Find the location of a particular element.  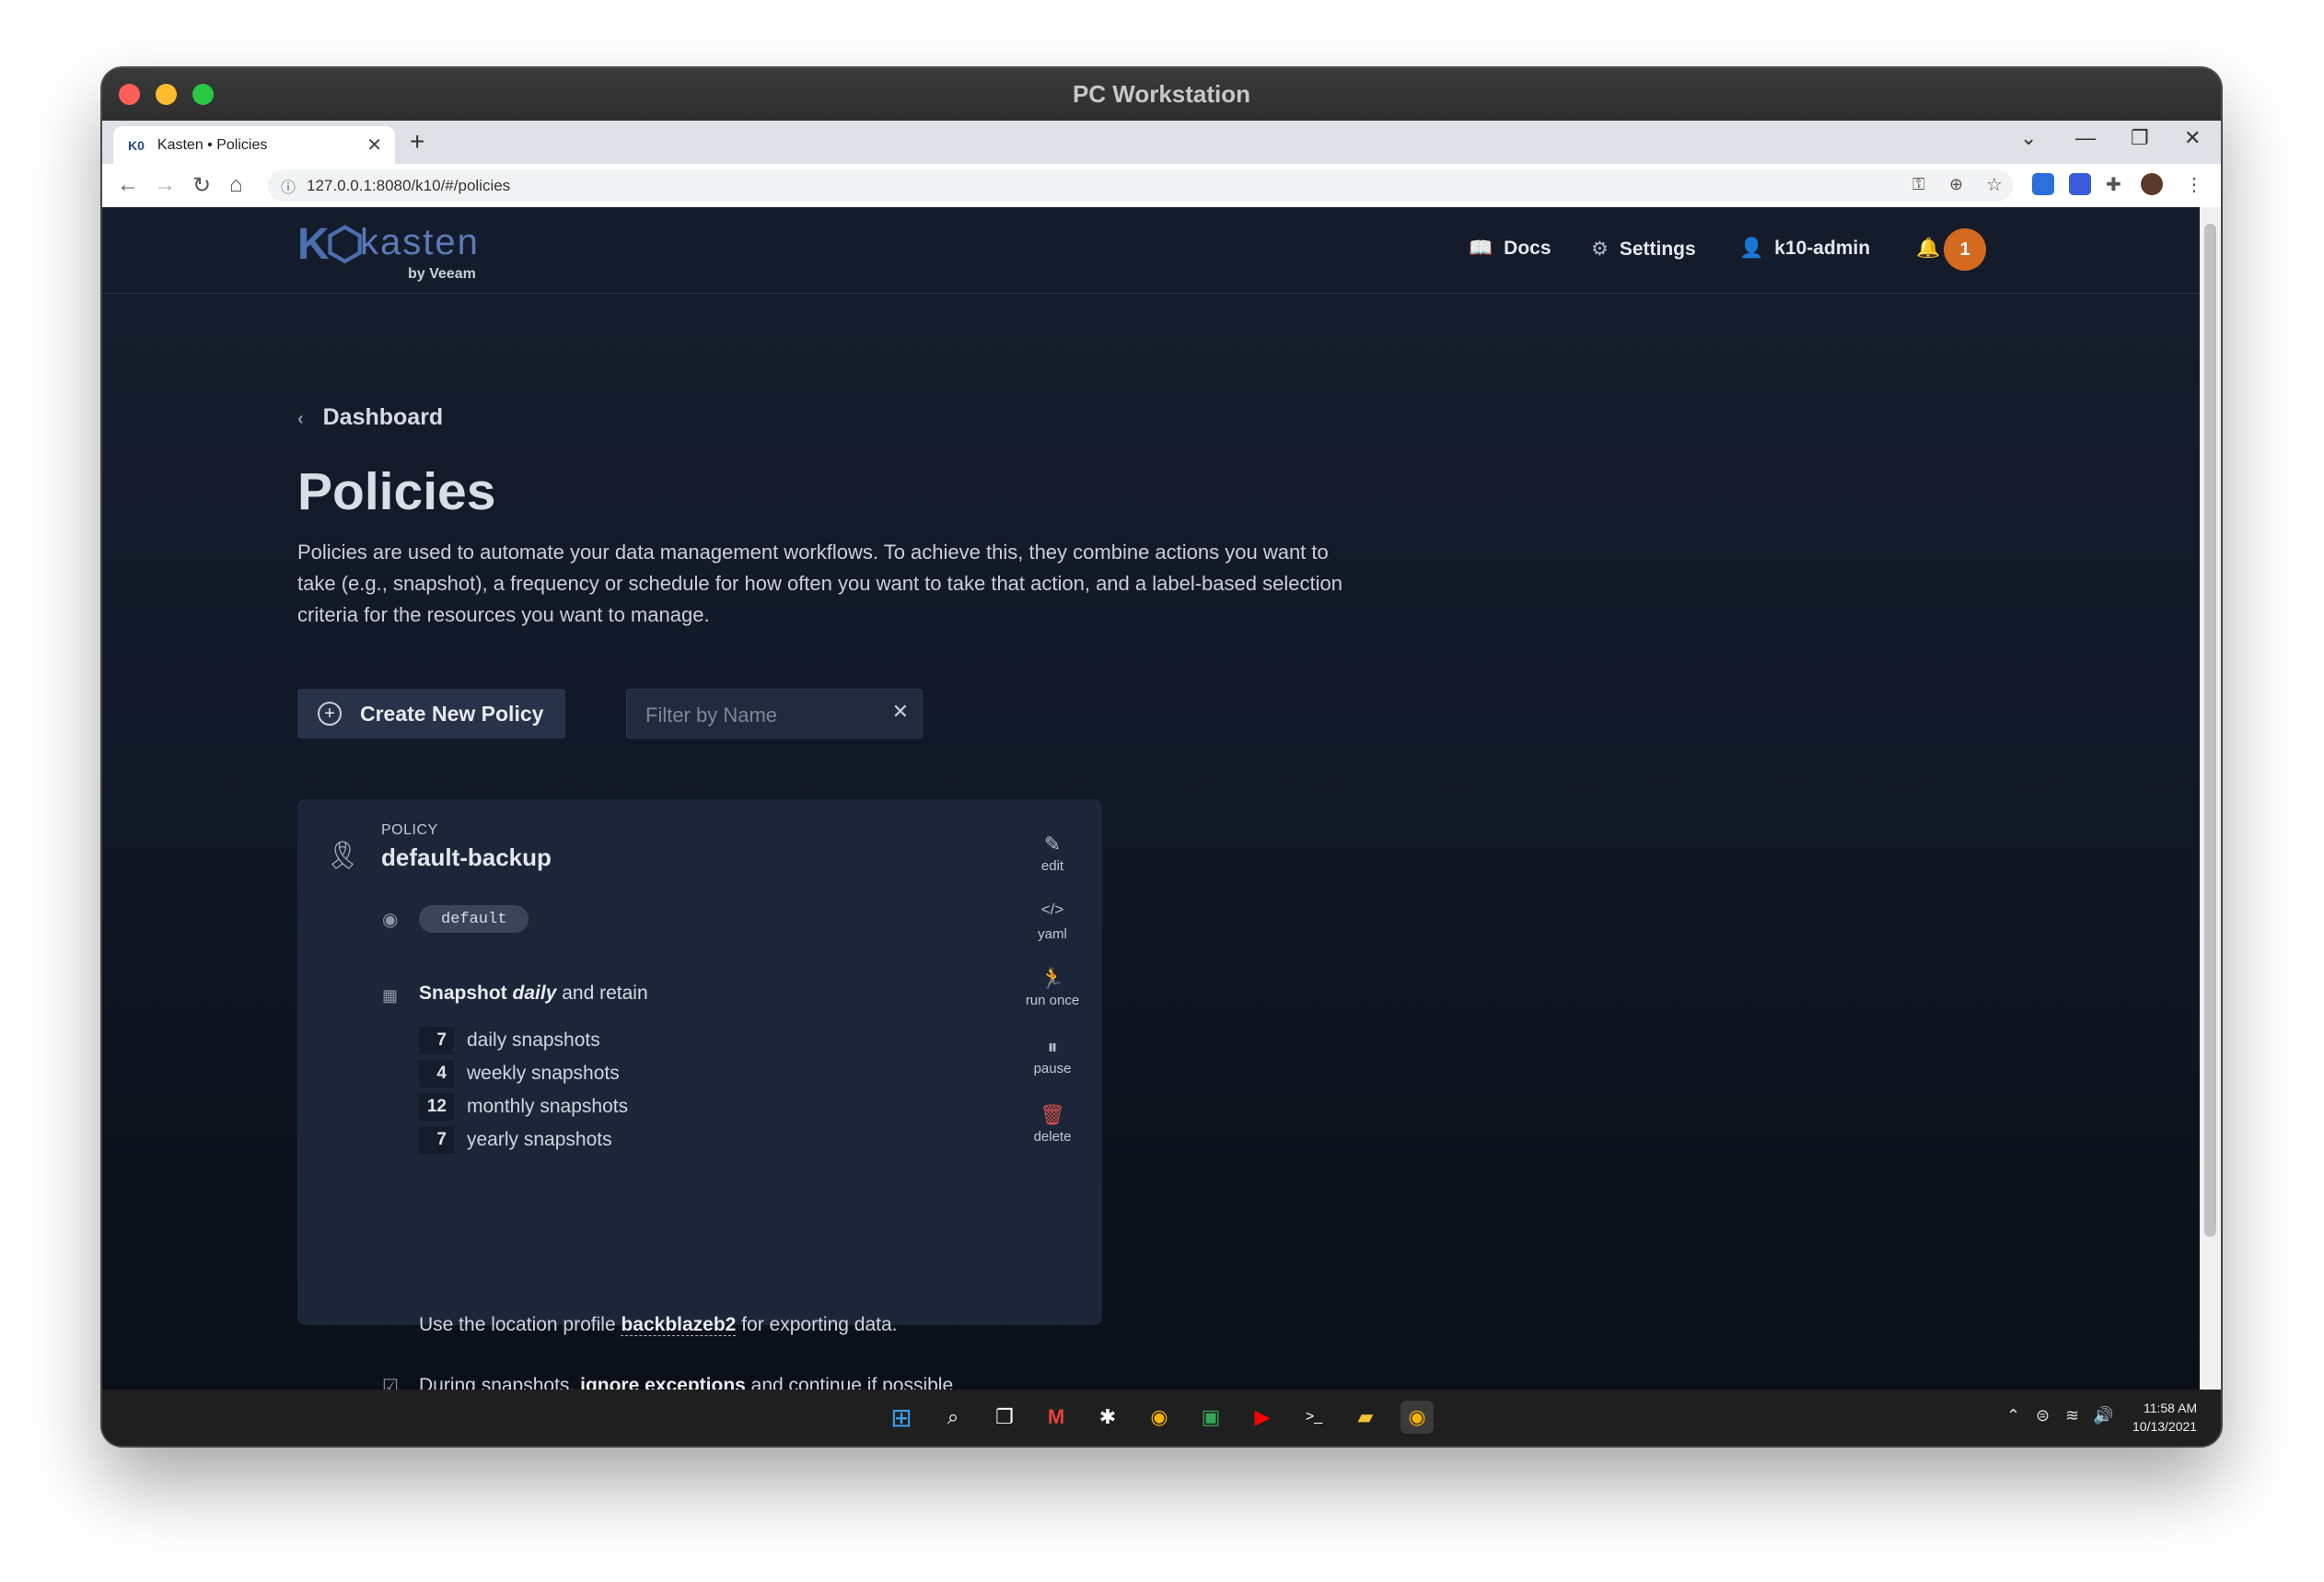

during-prefix: During snapshots, is located at coordinates (497, 1382).